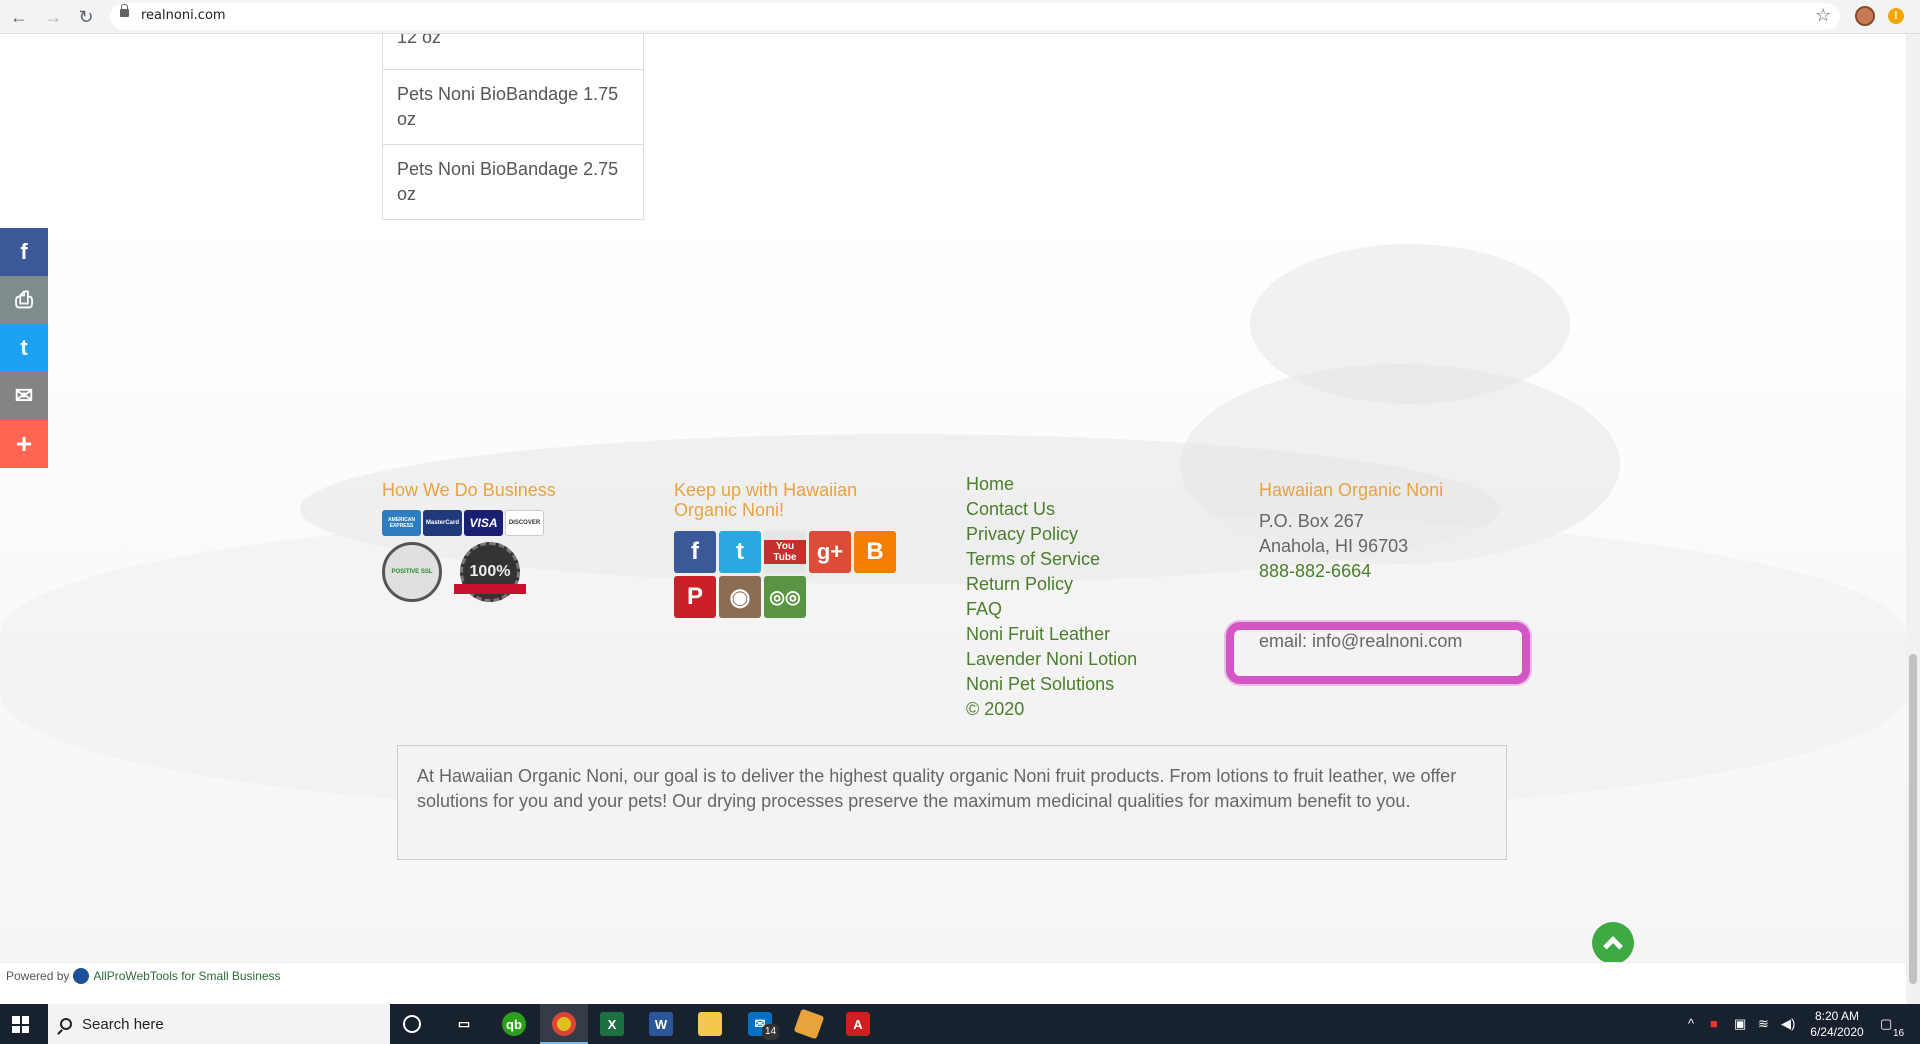  Describe the element at coordinates (995, 709) in the screenshot. I see `copyright: © 2020` at that location.